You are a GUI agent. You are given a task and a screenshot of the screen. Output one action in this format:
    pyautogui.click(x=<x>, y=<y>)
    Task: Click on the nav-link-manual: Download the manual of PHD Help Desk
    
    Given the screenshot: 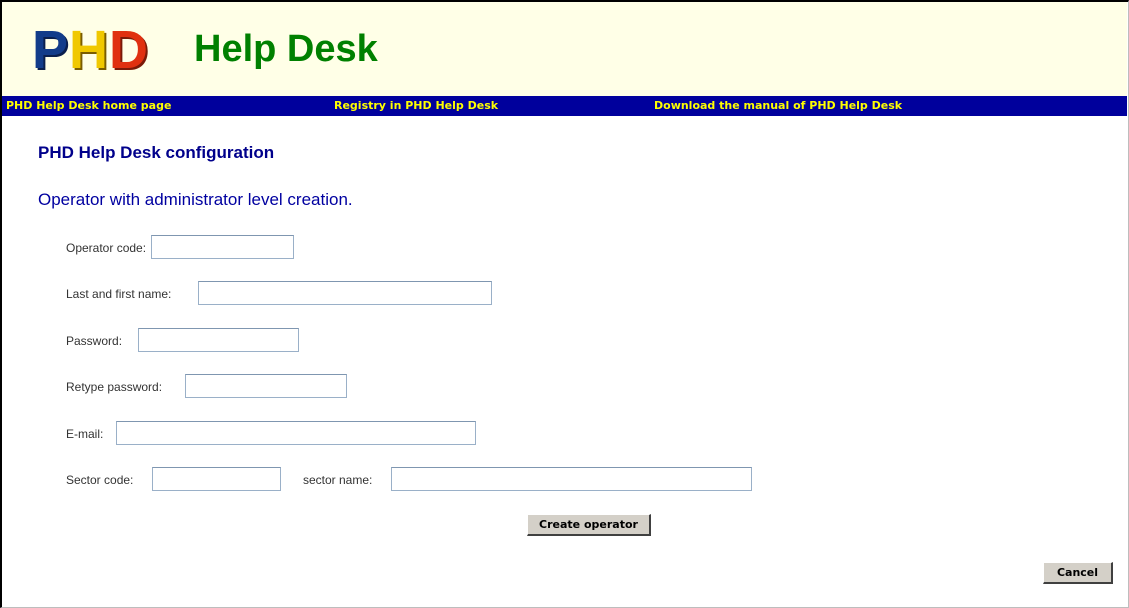 What is the action you would take?
    pyautogui.click(x=778, y=106)
    